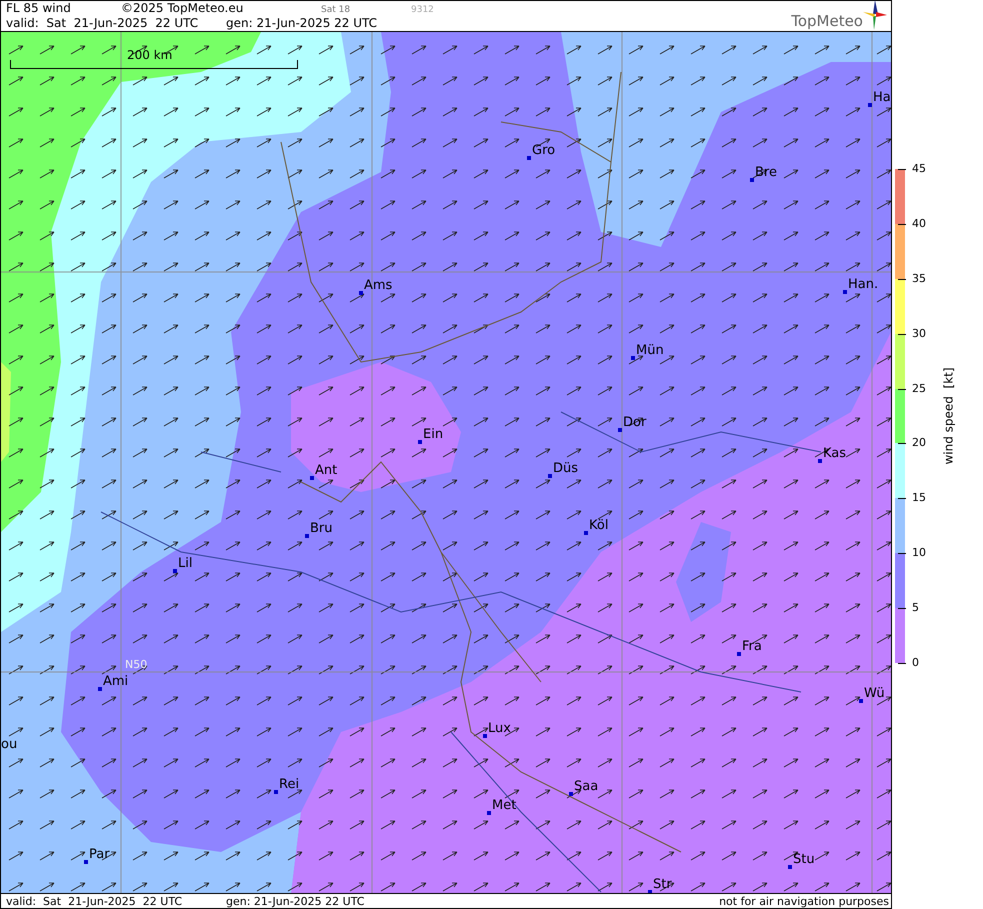 Image resolution: width=983 pixels, height=909 pixels. Describe the element at coordinates (499, 728) in the screenshot. I see `city-label: Lux` at that location.